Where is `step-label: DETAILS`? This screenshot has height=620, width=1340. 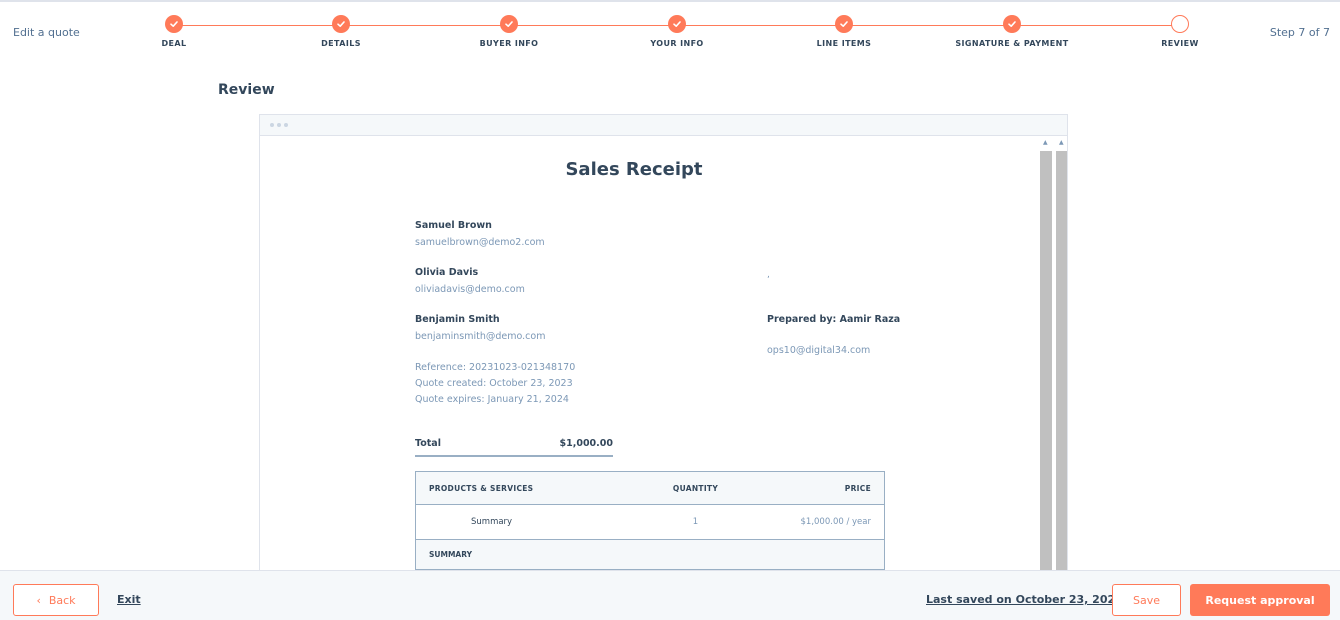
step-label: DETAILS is located at coordinates (341, 43).